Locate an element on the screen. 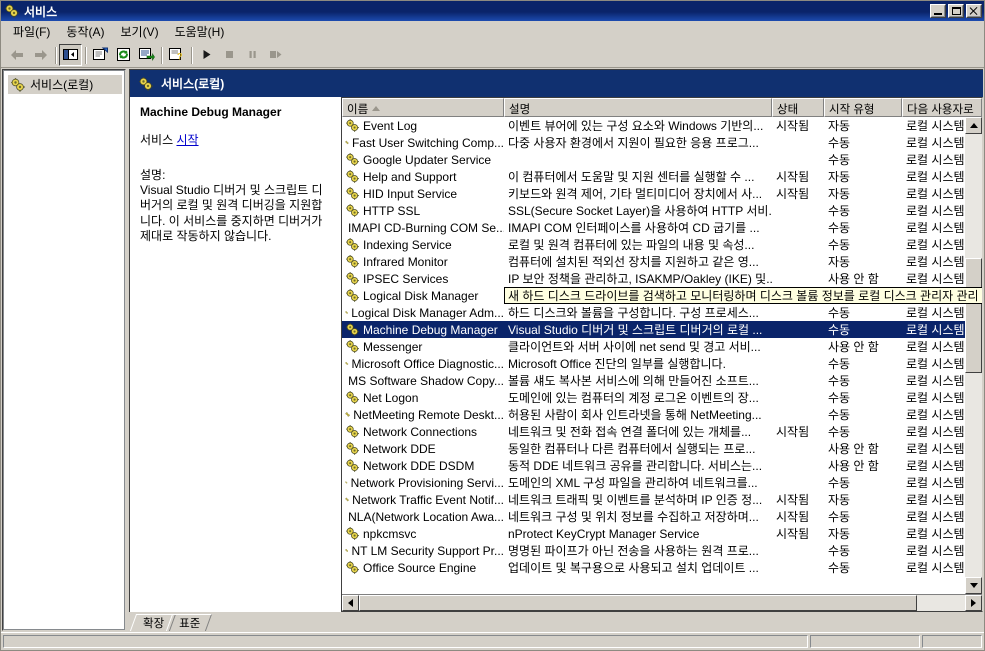 Image resolution: width=985 pixels, height=651 pixels. export-list-button is located at coordinates (146, 55).